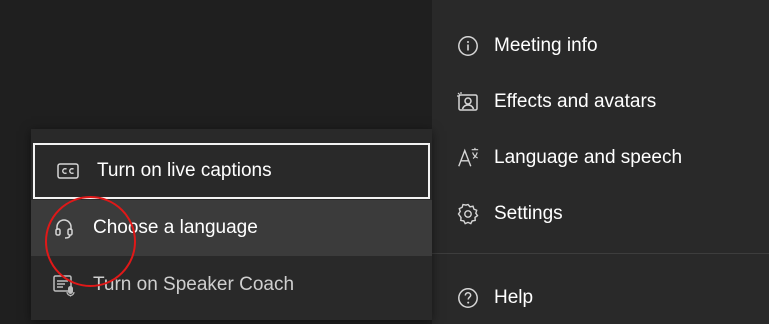 This screenshot has height=324, width=769. What do you see at coordinates (194, 284) in the screenshot?
I see `submenu-item-label: Turn on Speaker Coach` at bounding box center [194, 284].